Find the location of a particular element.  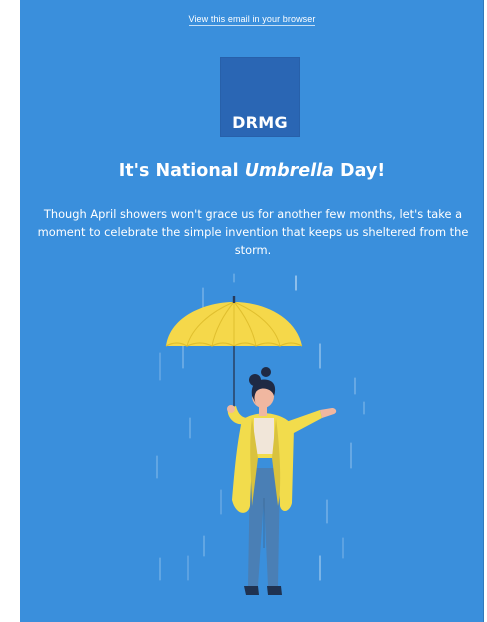

logo-text: DRMG is located at coordinates (260, 122).